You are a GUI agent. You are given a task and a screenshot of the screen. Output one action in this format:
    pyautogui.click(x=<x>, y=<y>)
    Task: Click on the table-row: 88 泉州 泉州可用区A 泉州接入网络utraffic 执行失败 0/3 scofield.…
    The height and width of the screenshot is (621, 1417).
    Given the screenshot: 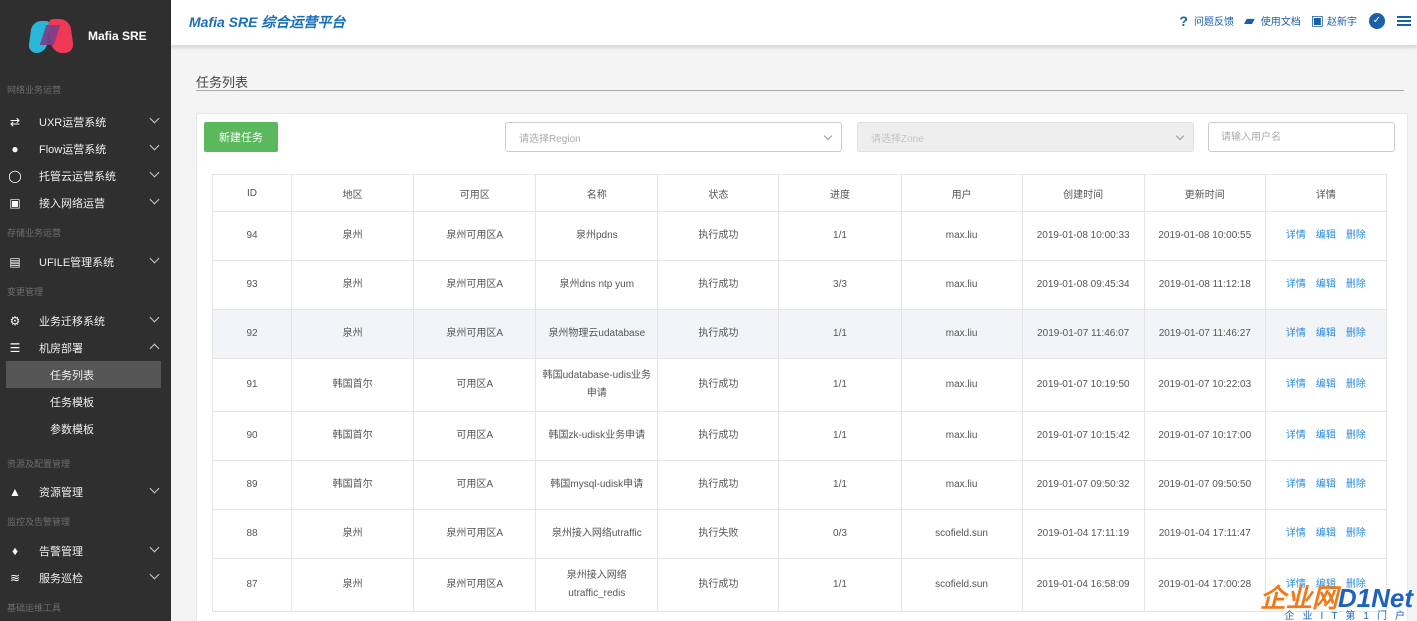 What is the action you would take?
    pyautogui.click(x=799, y=534)
    